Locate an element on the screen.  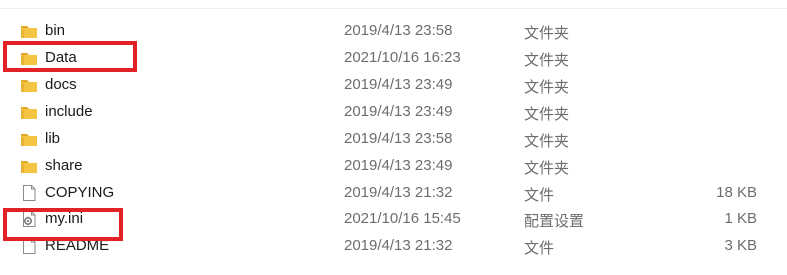
highlight-box-data is located at coordinates (70, 56).